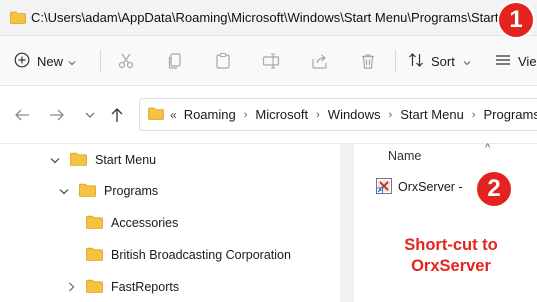 Image resolution: width=537 pixels, height=302 pixels. What do you see at coordinates (320, 61) in the screenshot?
I see `share-icon` at bounding box center [320, 61].